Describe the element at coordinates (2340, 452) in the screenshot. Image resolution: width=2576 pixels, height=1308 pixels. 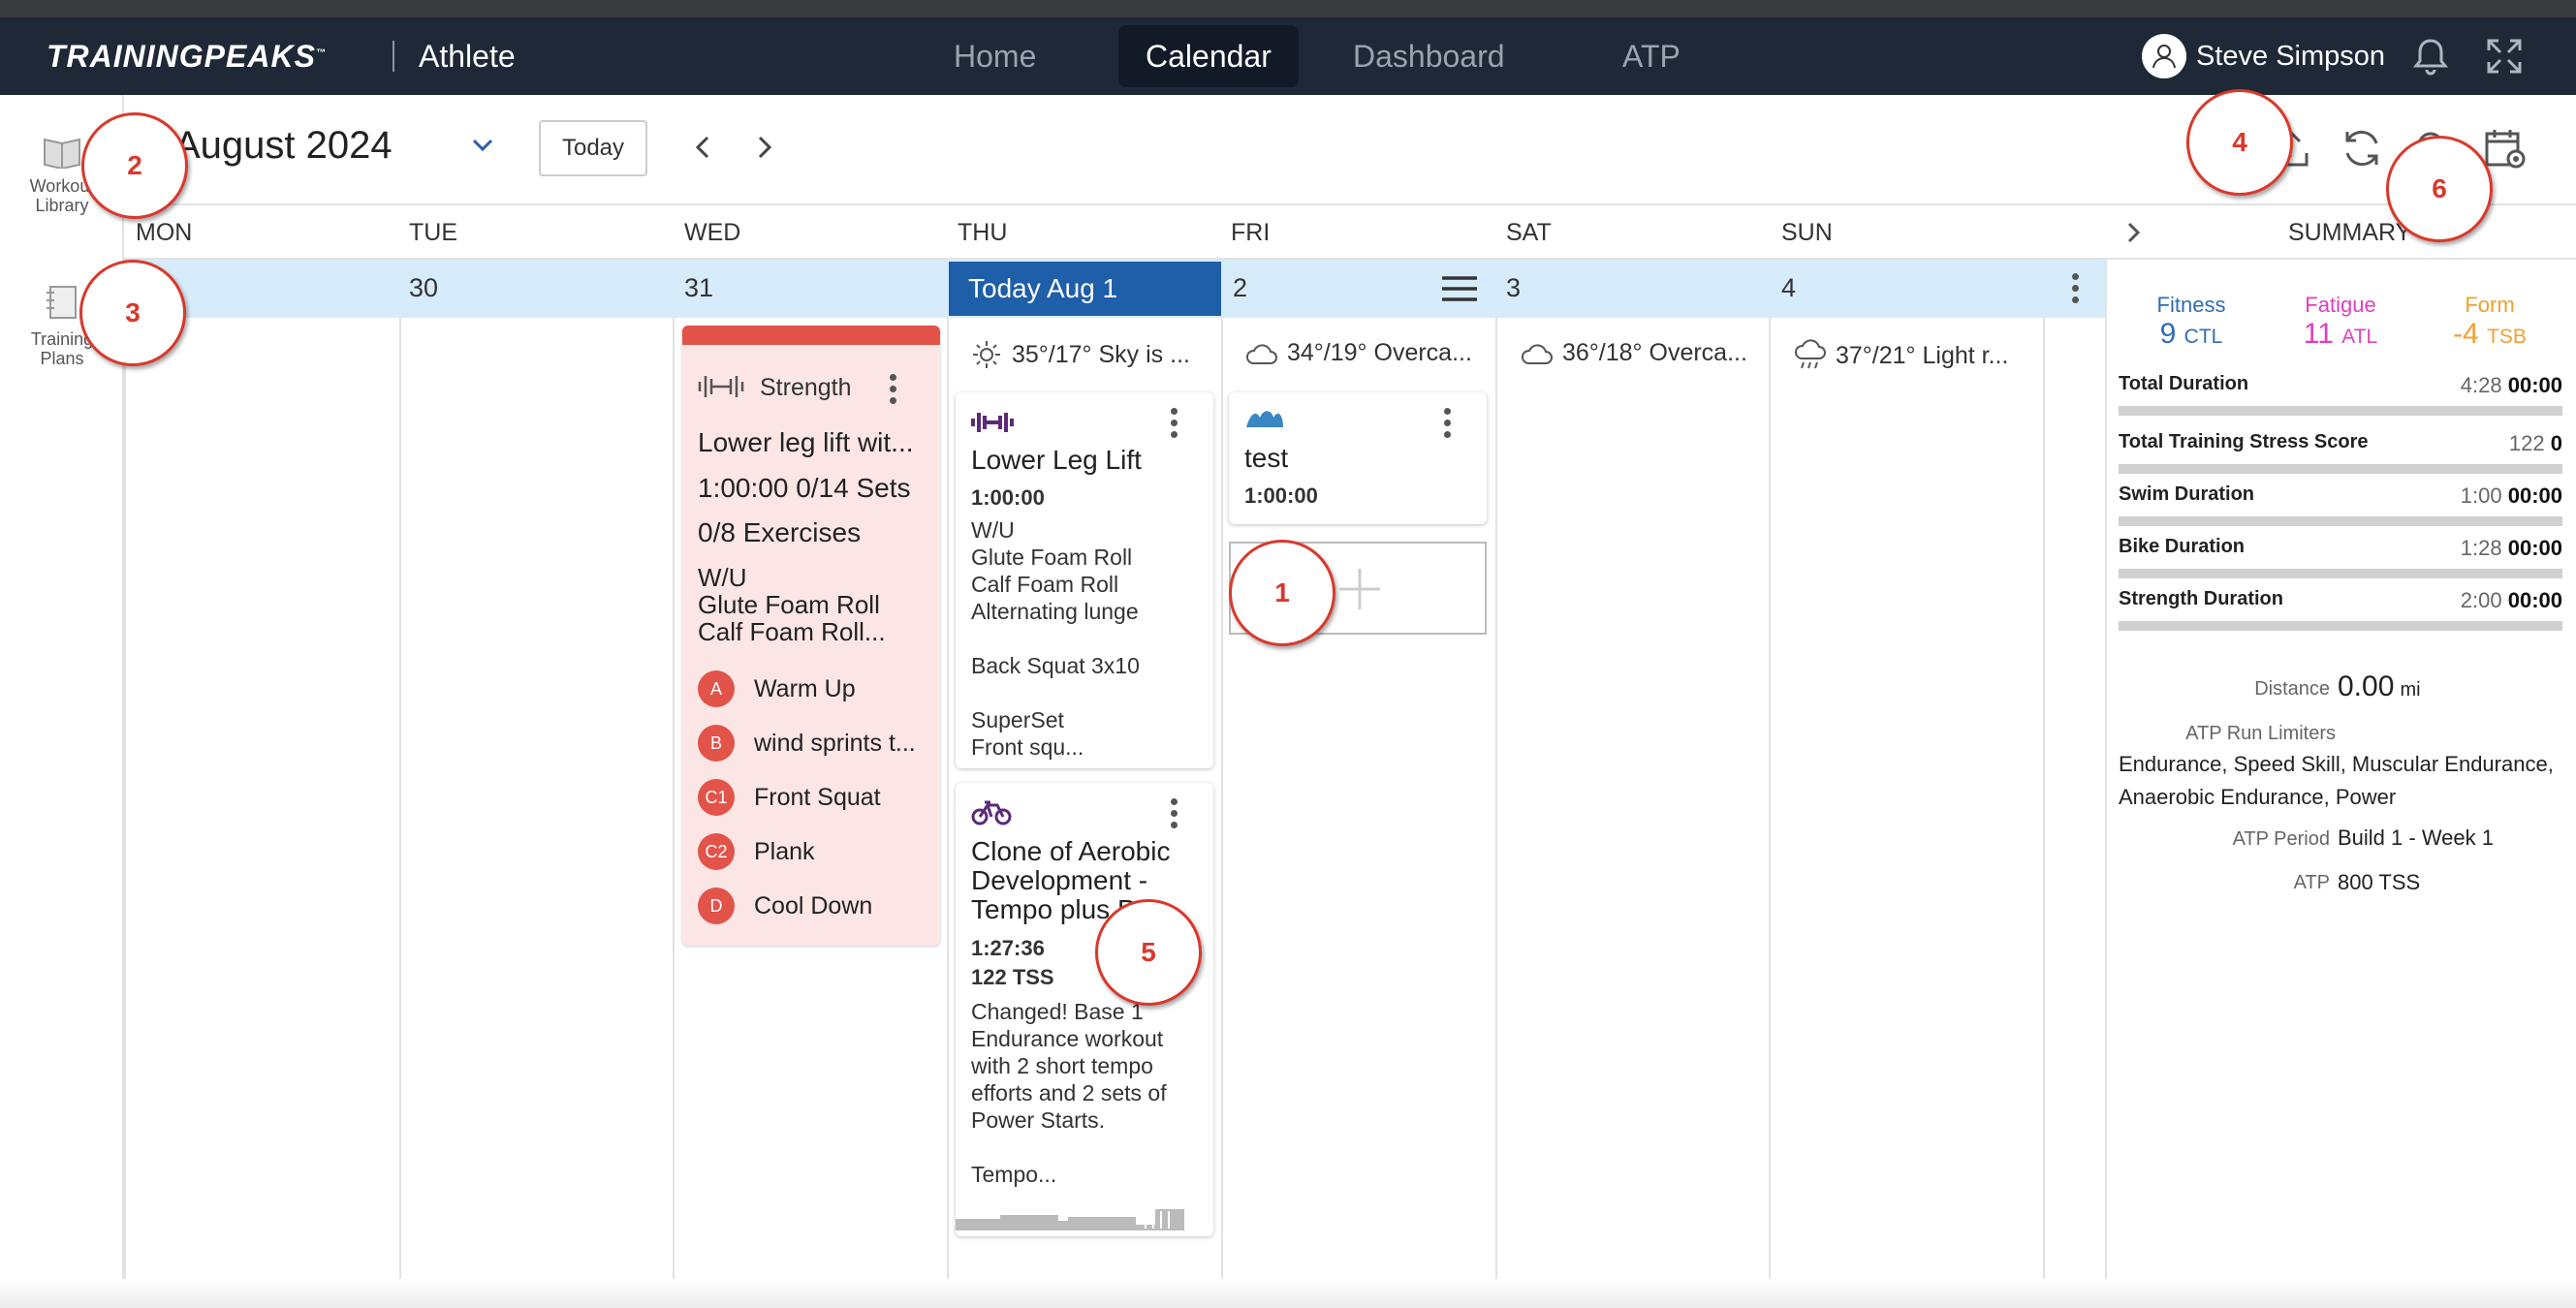
I see `summary-row: Total Training Stress Score 122 0` at that location.